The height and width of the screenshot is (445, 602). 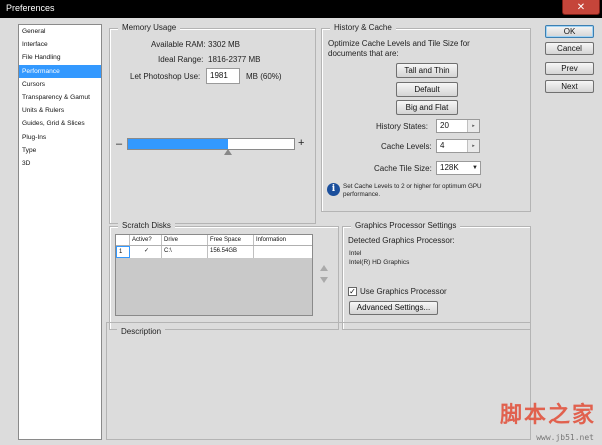 I want to click on tall-and-thin-button: Tall and Thin, so click(x=427, y=70).